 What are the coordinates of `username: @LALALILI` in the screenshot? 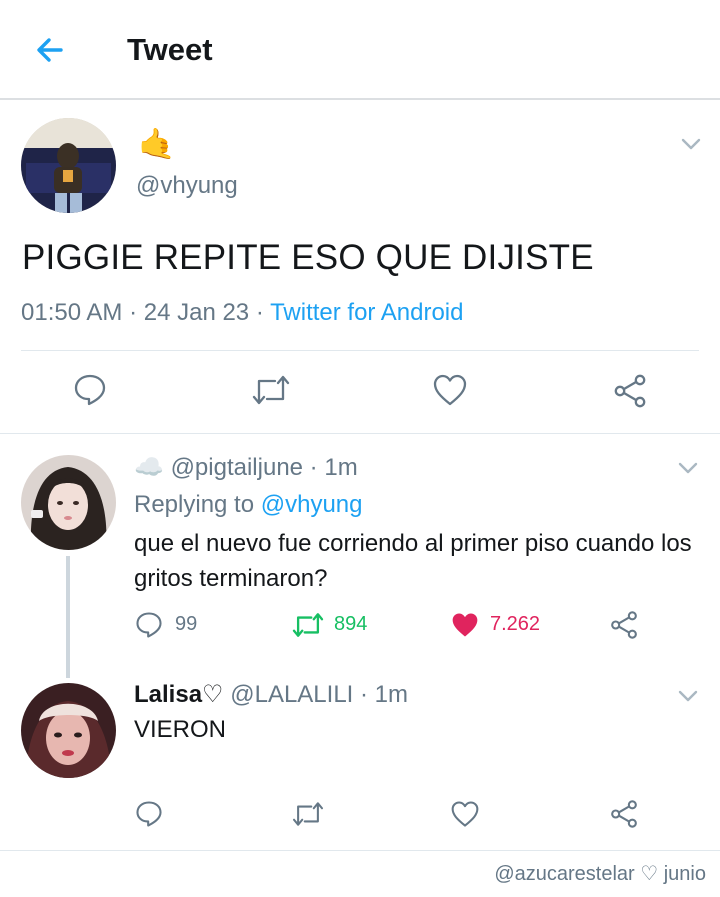 It's located at (291, 694).